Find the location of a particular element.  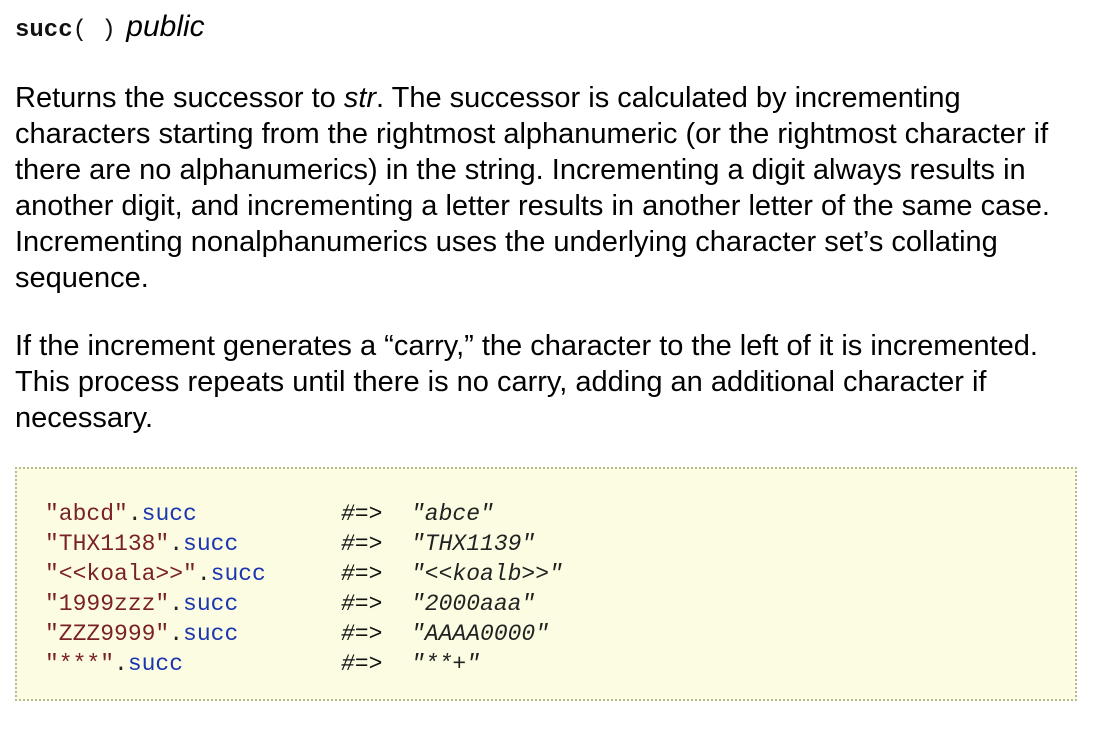

code-result: "abce" is located at coordinates (452, 514).